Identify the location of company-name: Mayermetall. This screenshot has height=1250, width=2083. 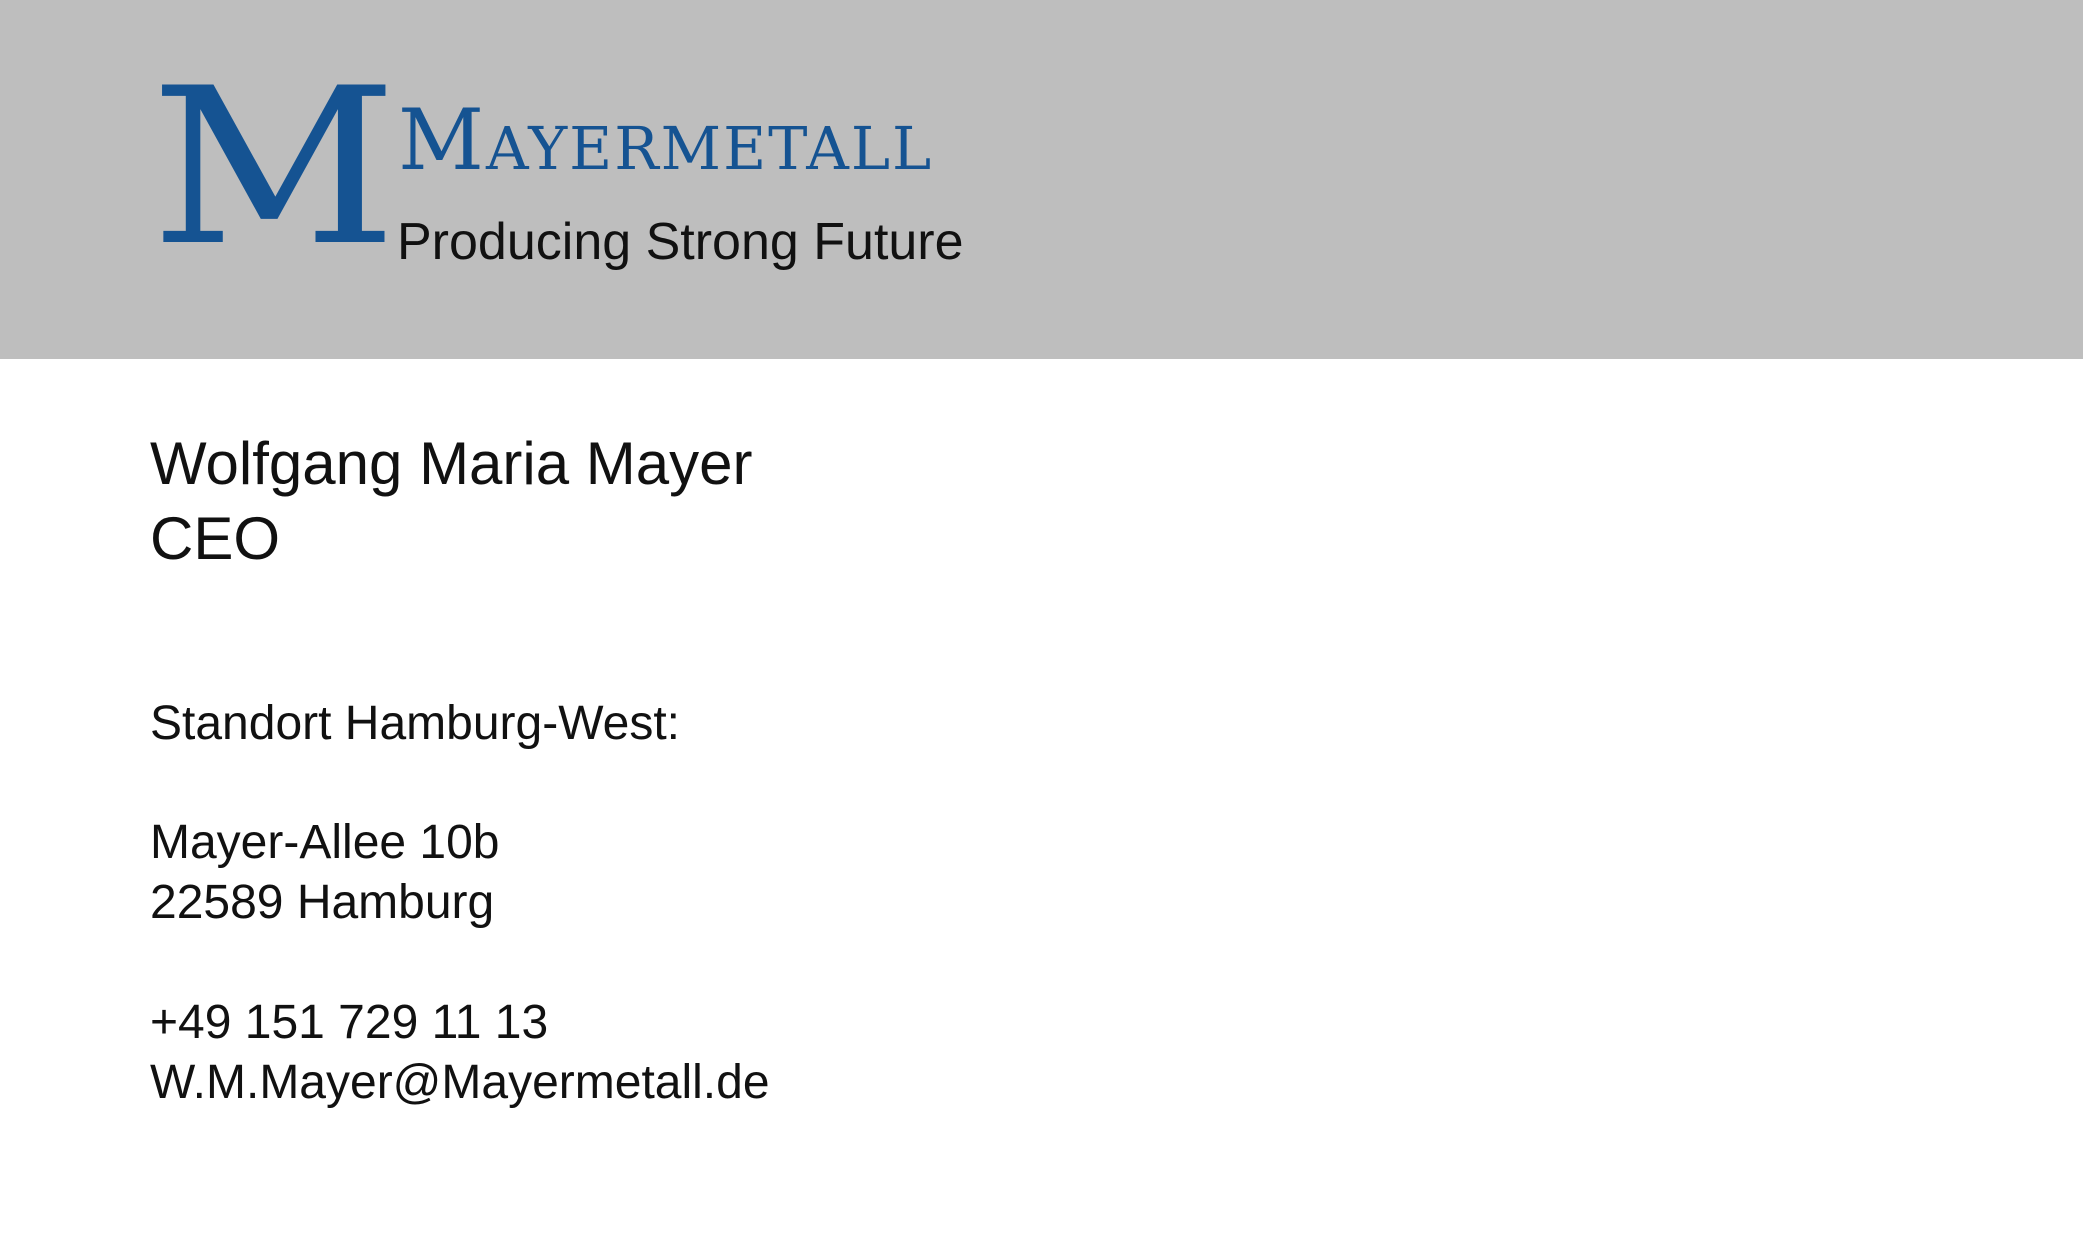
(666, 140).